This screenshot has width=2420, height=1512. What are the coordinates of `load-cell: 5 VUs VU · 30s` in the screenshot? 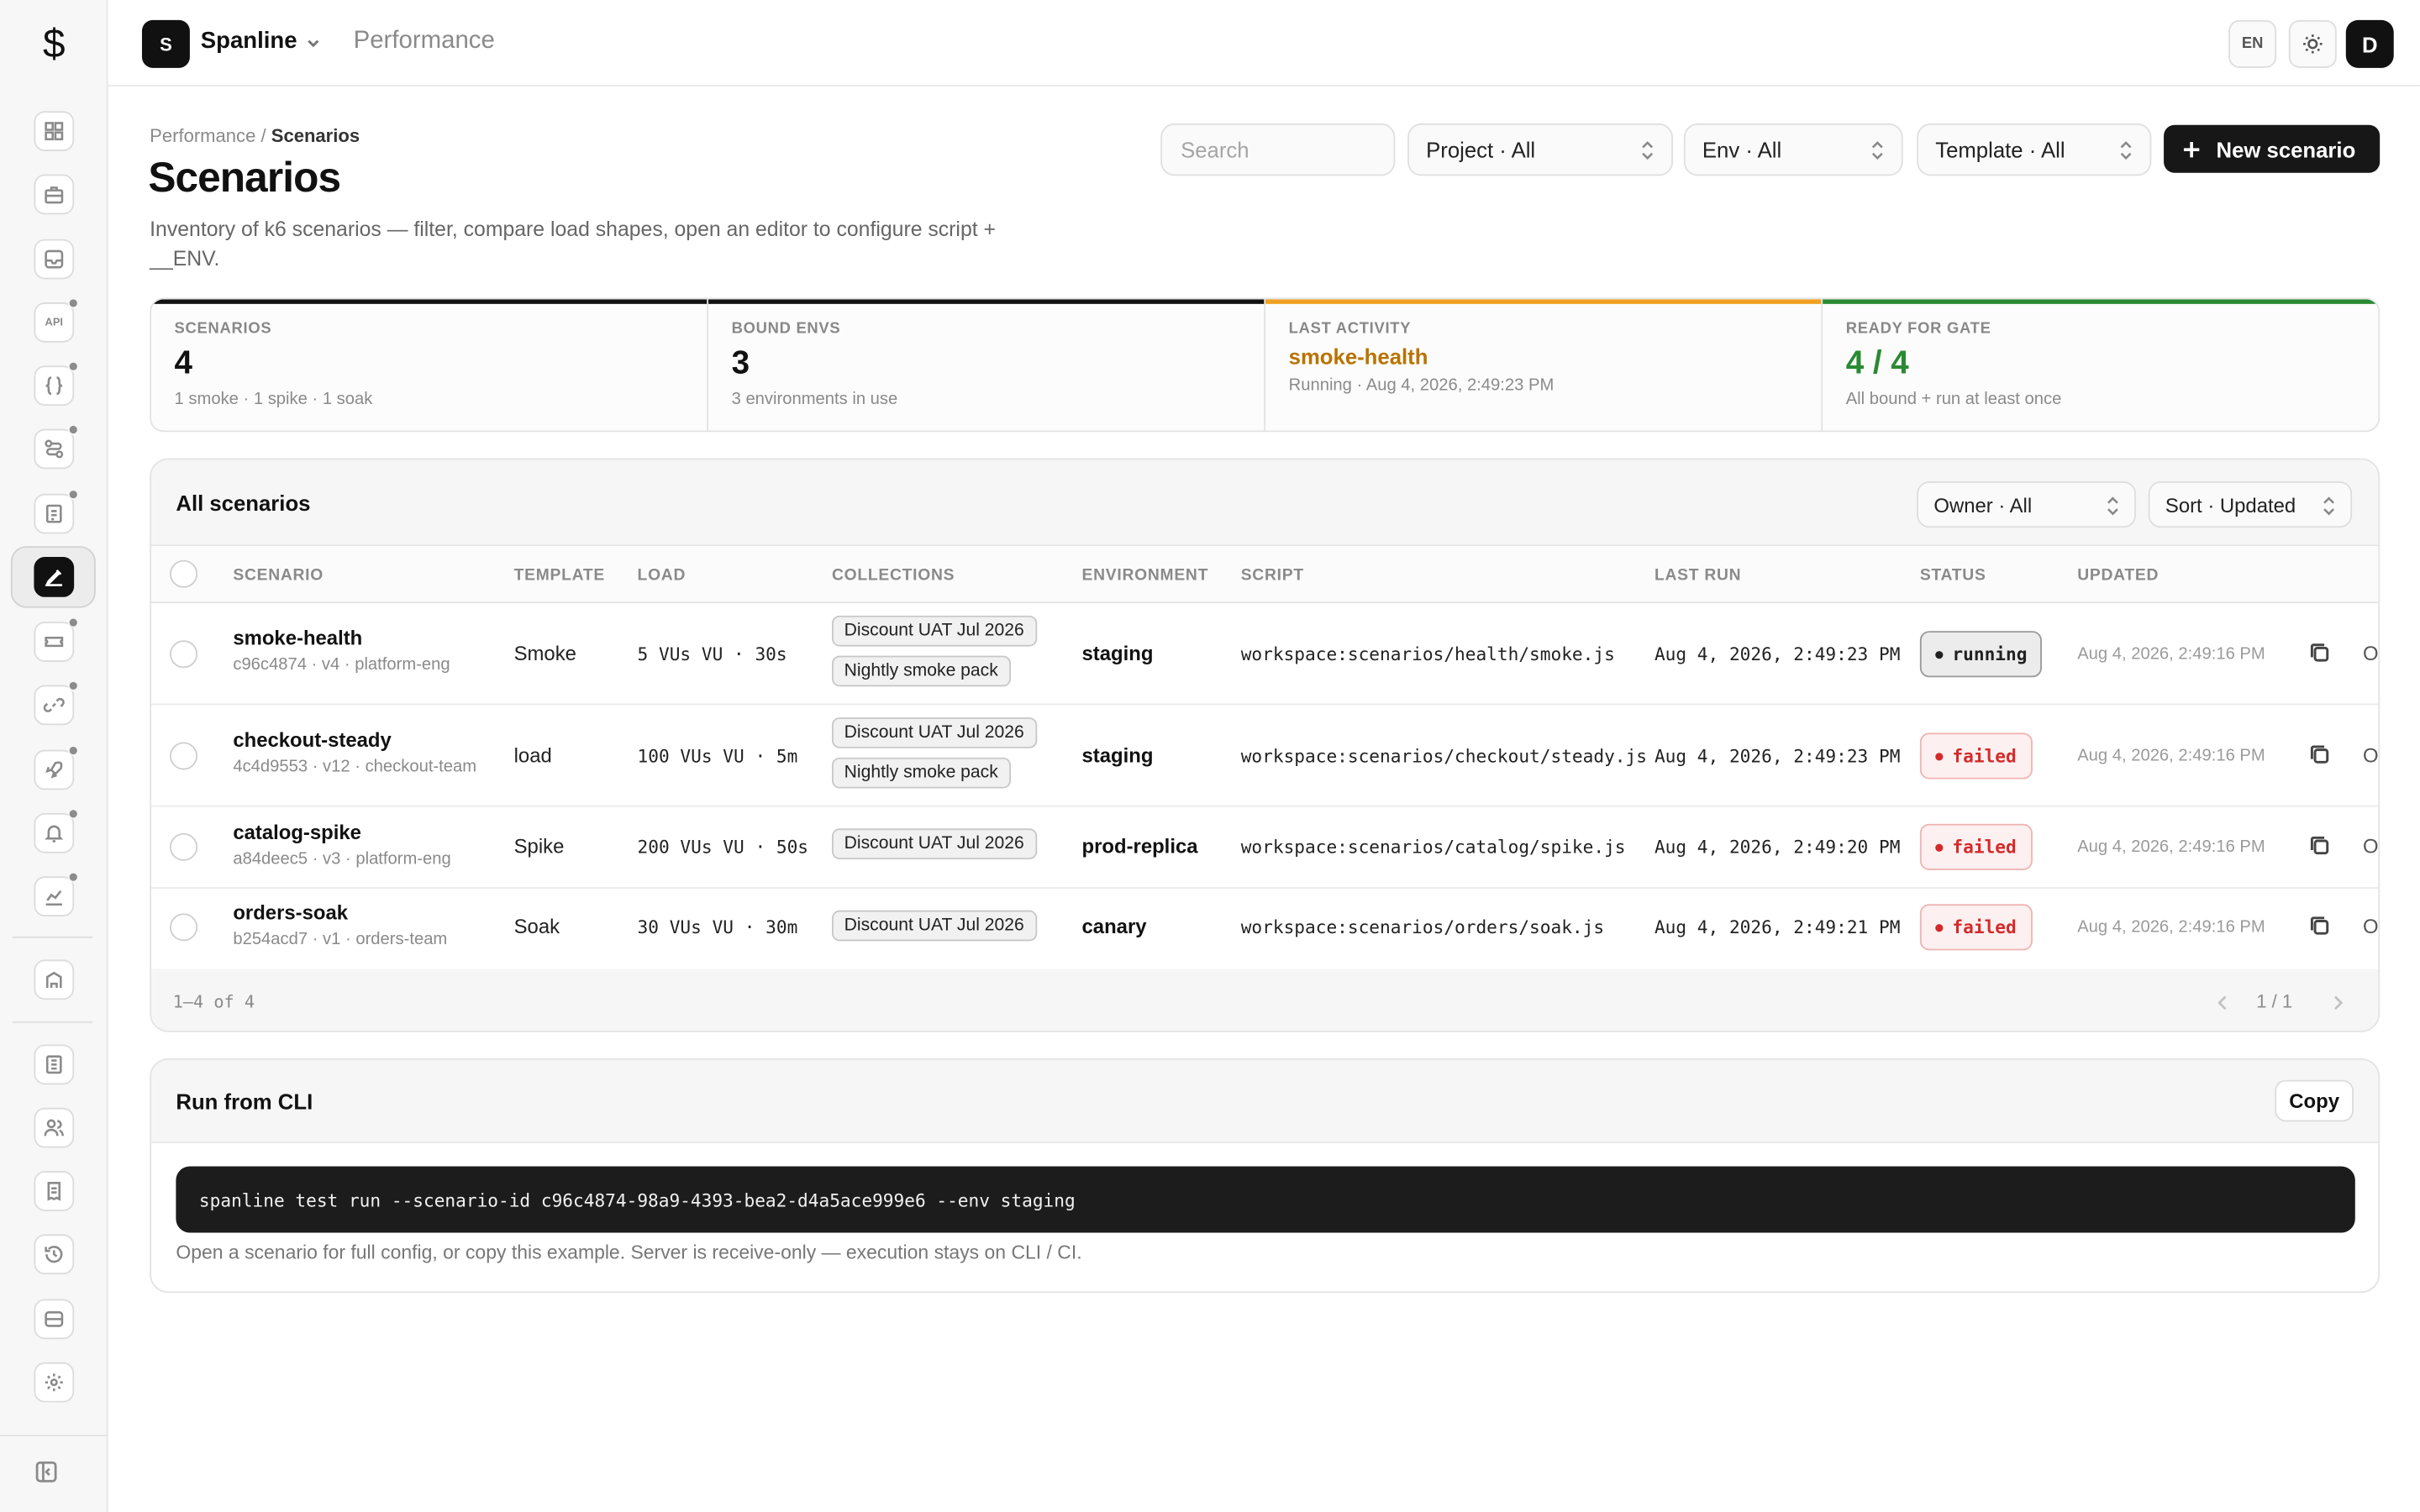 It's located at (712, 654).